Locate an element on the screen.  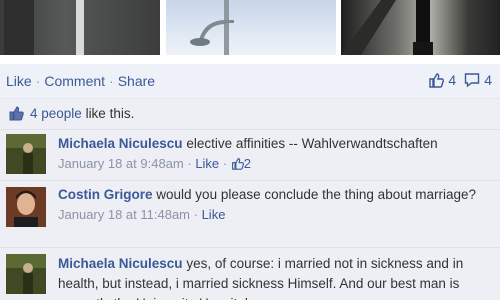
comment-bubble-icon is located at coordinates (472, 80).